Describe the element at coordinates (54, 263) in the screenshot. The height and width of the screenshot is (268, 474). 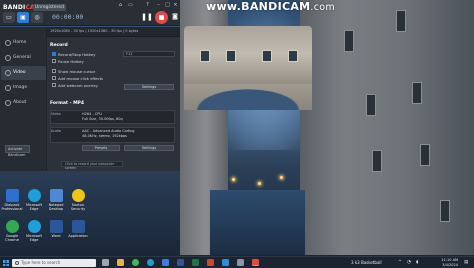
I see `taskbar-search-input: Type here to search` at that location.